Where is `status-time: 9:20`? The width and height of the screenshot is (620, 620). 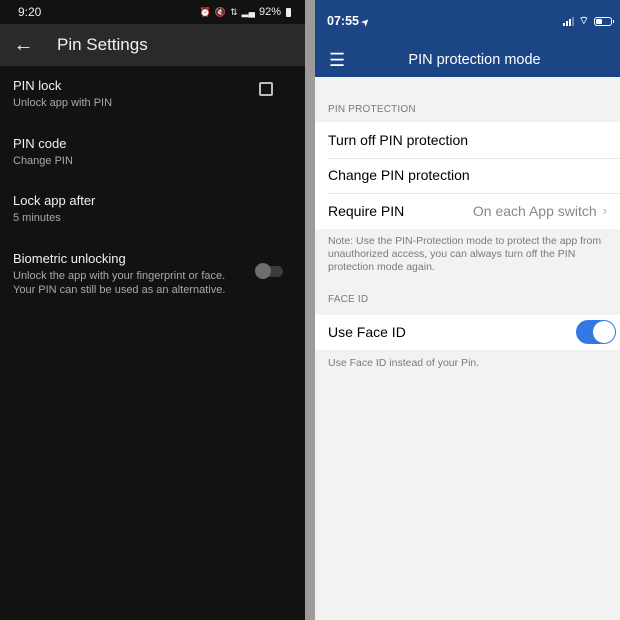 status-time: 9:20 is located at coordinates (30, 12).